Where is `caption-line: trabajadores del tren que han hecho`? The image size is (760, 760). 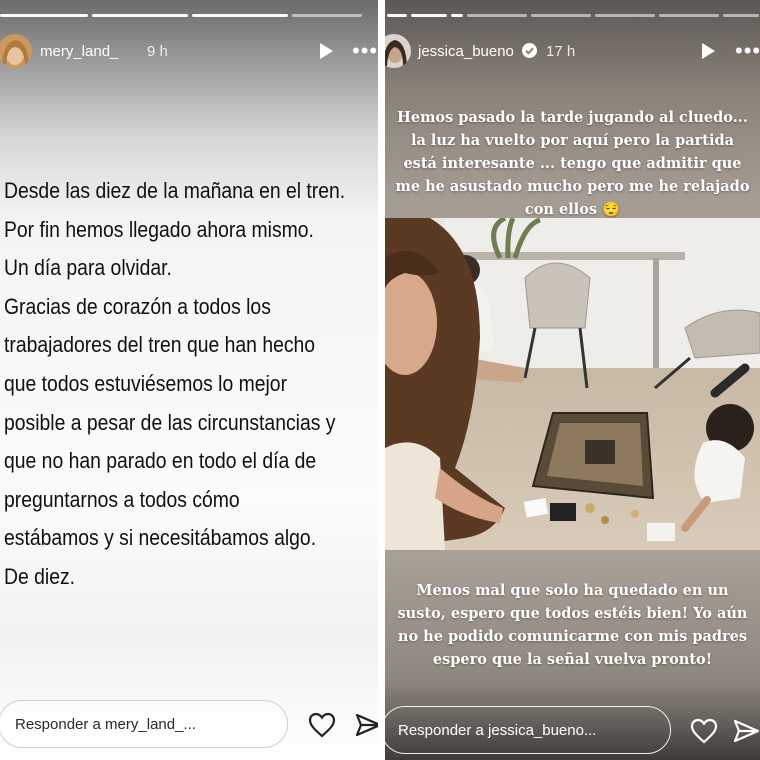
caption-line: trabajadores del tren que han hecho is located at coordinates (160, 345).